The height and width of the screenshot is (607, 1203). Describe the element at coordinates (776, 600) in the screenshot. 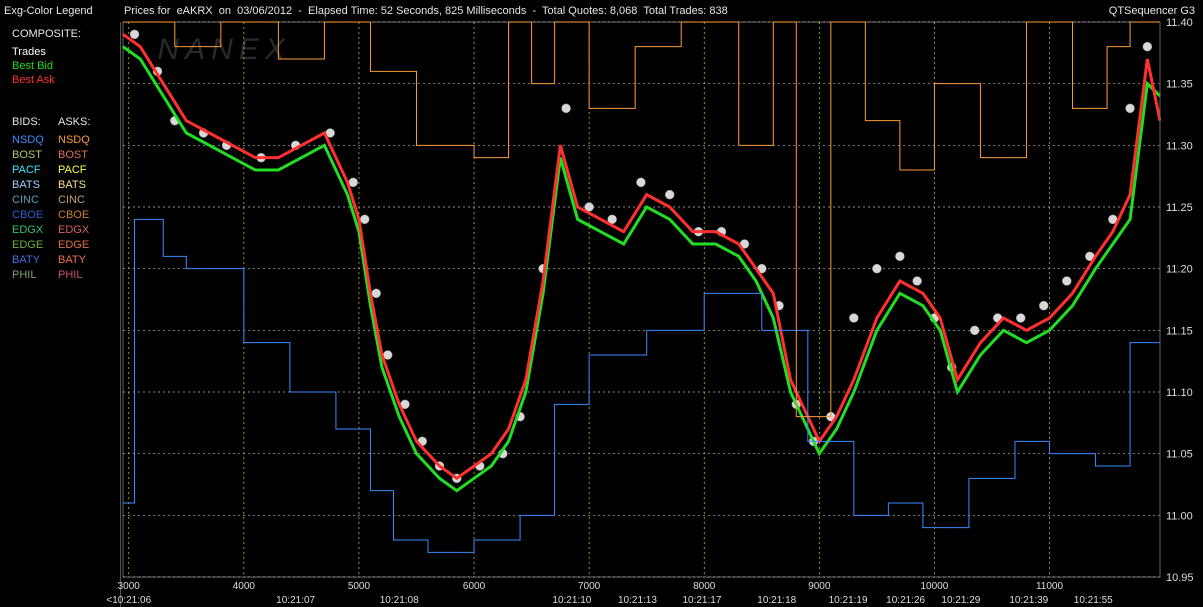

I see `x-time-label: 10:21:18` at that location.